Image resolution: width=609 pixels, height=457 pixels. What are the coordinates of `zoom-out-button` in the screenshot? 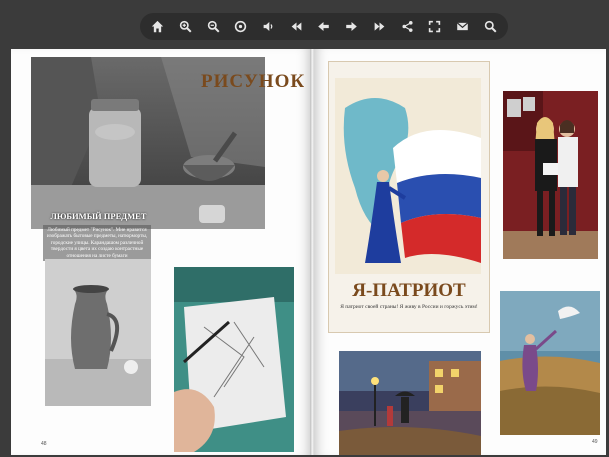 It's located at (213, 27).